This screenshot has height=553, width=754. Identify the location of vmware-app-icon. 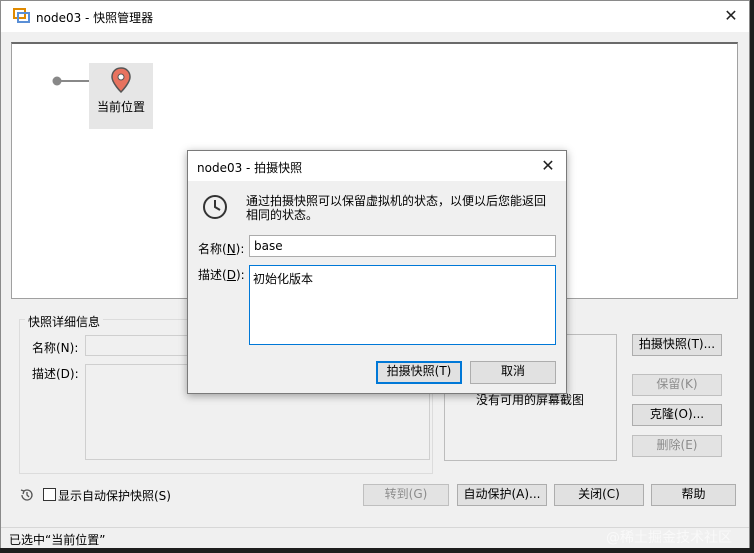
(21, 15).